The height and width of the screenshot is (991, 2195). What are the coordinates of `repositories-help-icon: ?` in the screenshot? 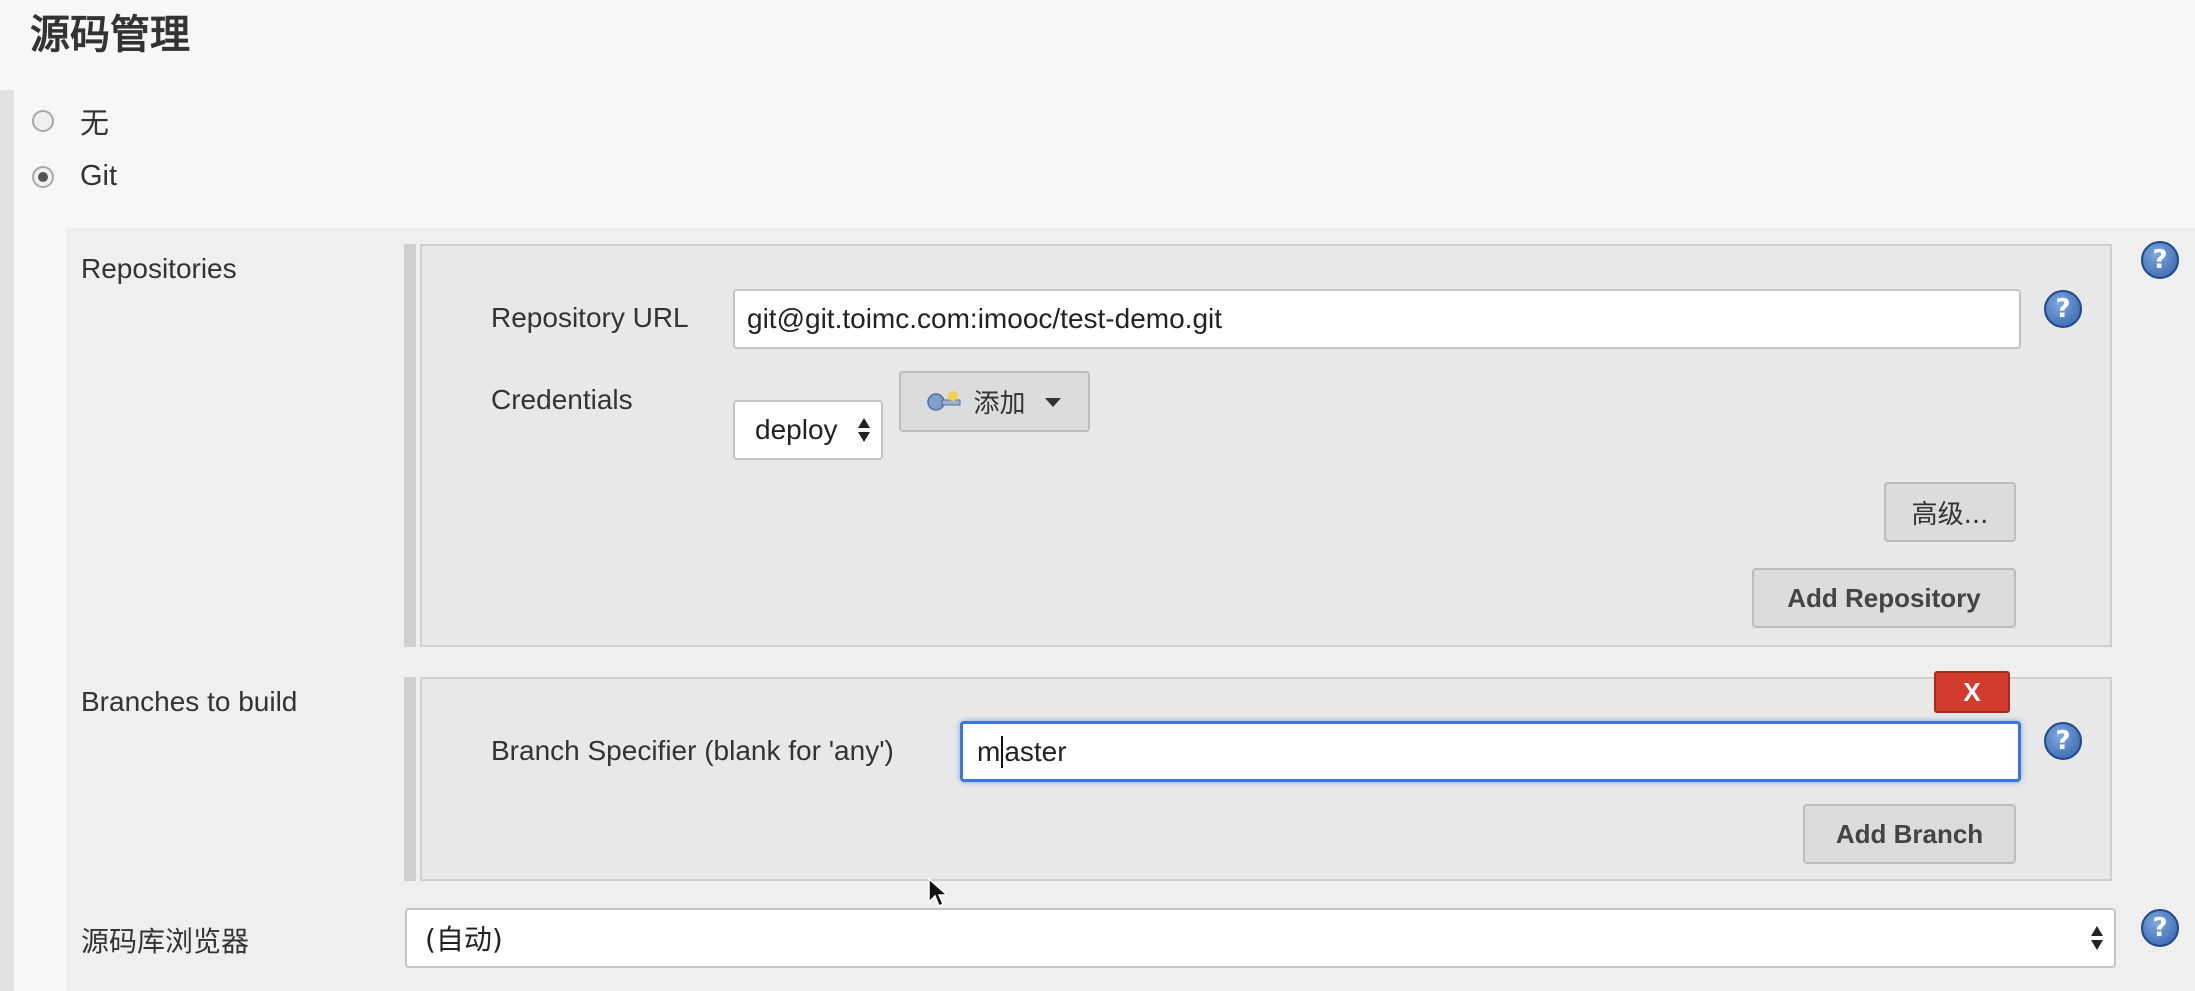 It's located at (2160, 260).